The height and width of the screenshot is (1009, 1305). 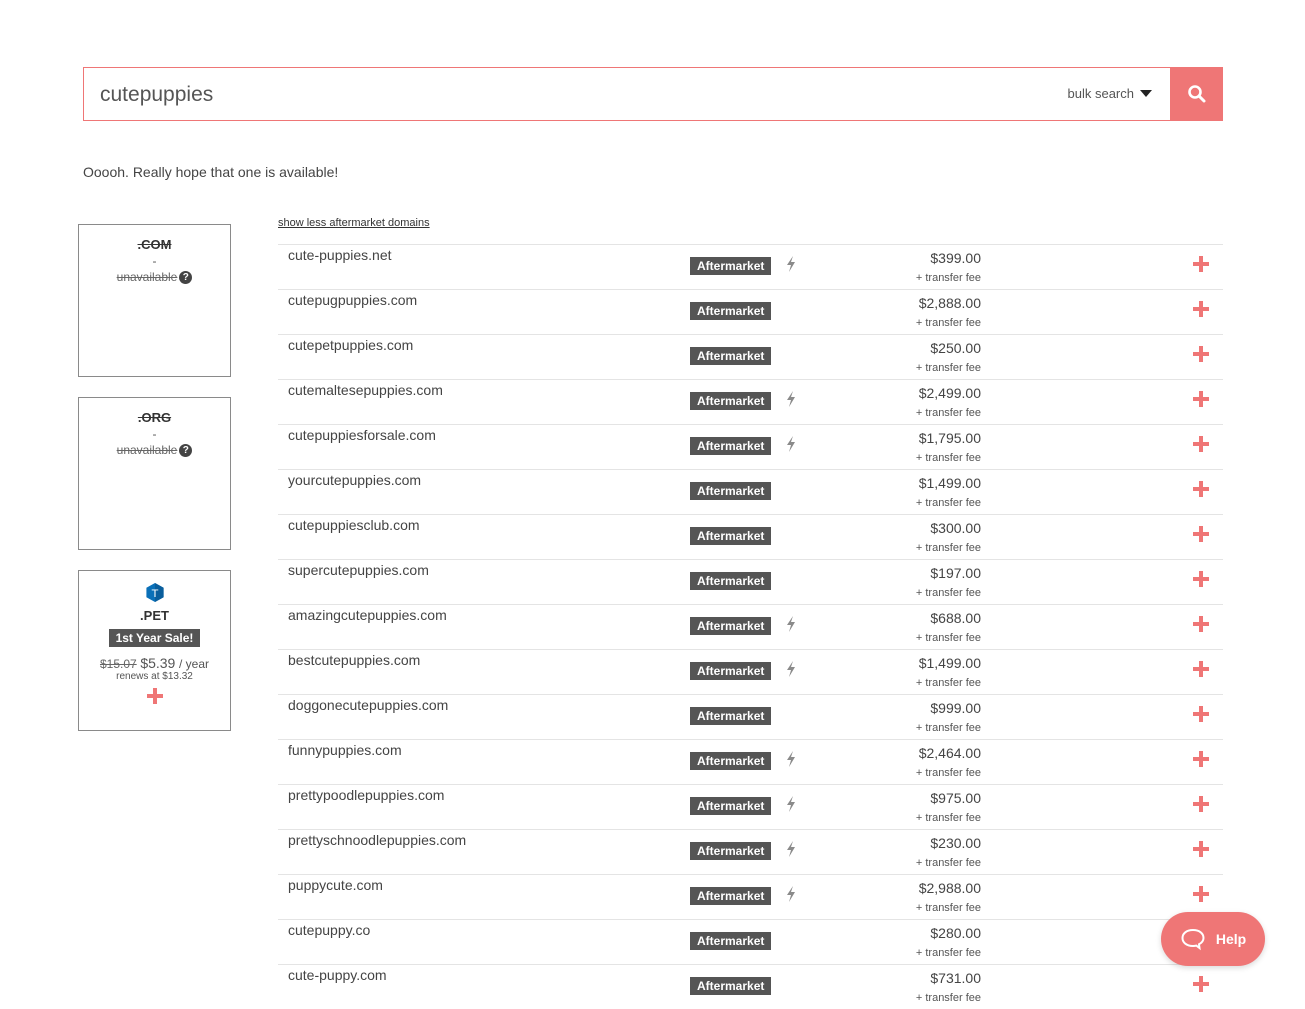 What do you see at coordinates (955, 348) in the screenshot?
I see `domain-price: $250.00` at bounding box center [955, 348].